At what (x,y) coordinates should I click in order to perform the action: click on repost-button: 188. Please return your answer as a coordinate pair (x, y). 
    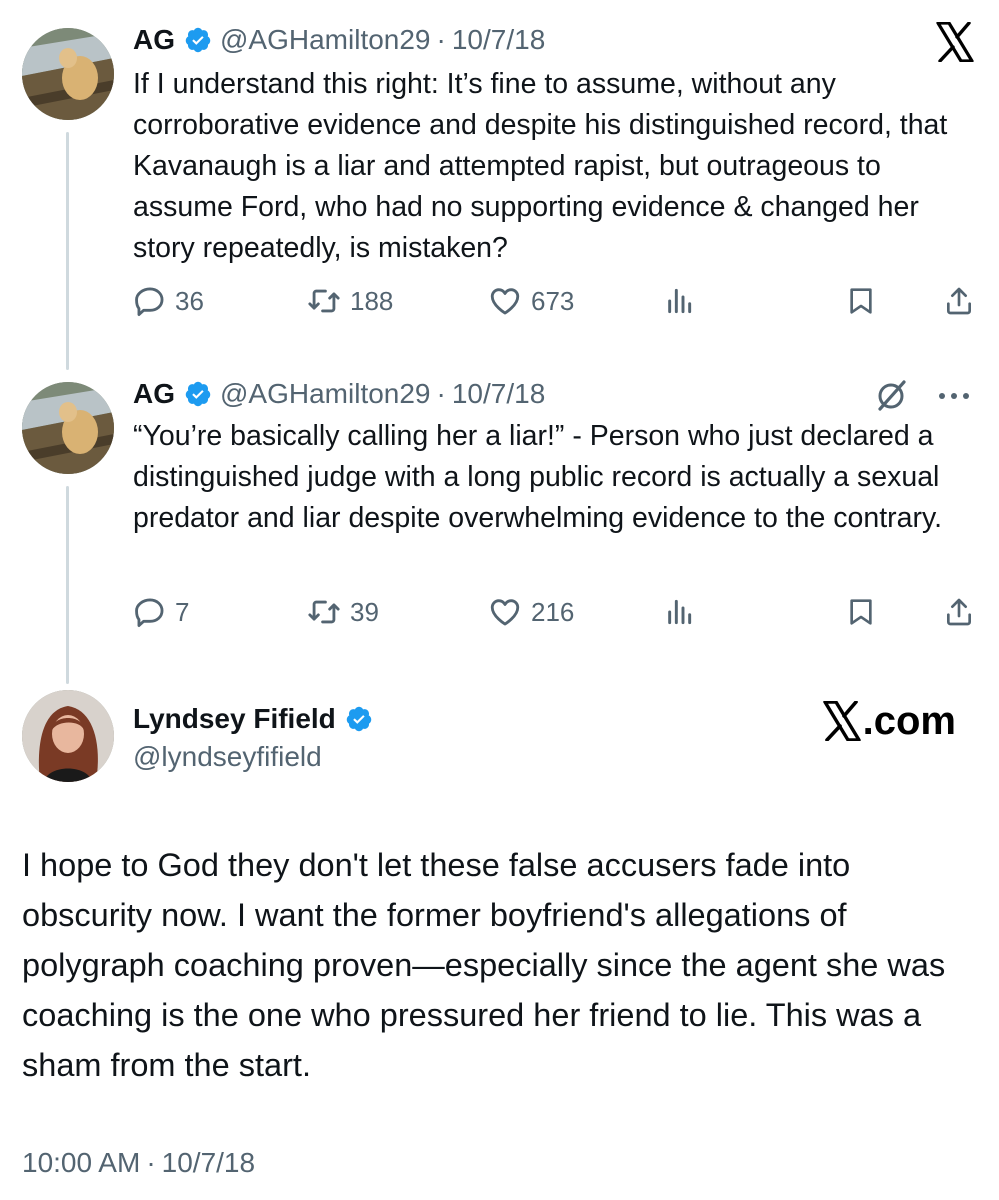
    Looking at the image, I should click on (349, 301).